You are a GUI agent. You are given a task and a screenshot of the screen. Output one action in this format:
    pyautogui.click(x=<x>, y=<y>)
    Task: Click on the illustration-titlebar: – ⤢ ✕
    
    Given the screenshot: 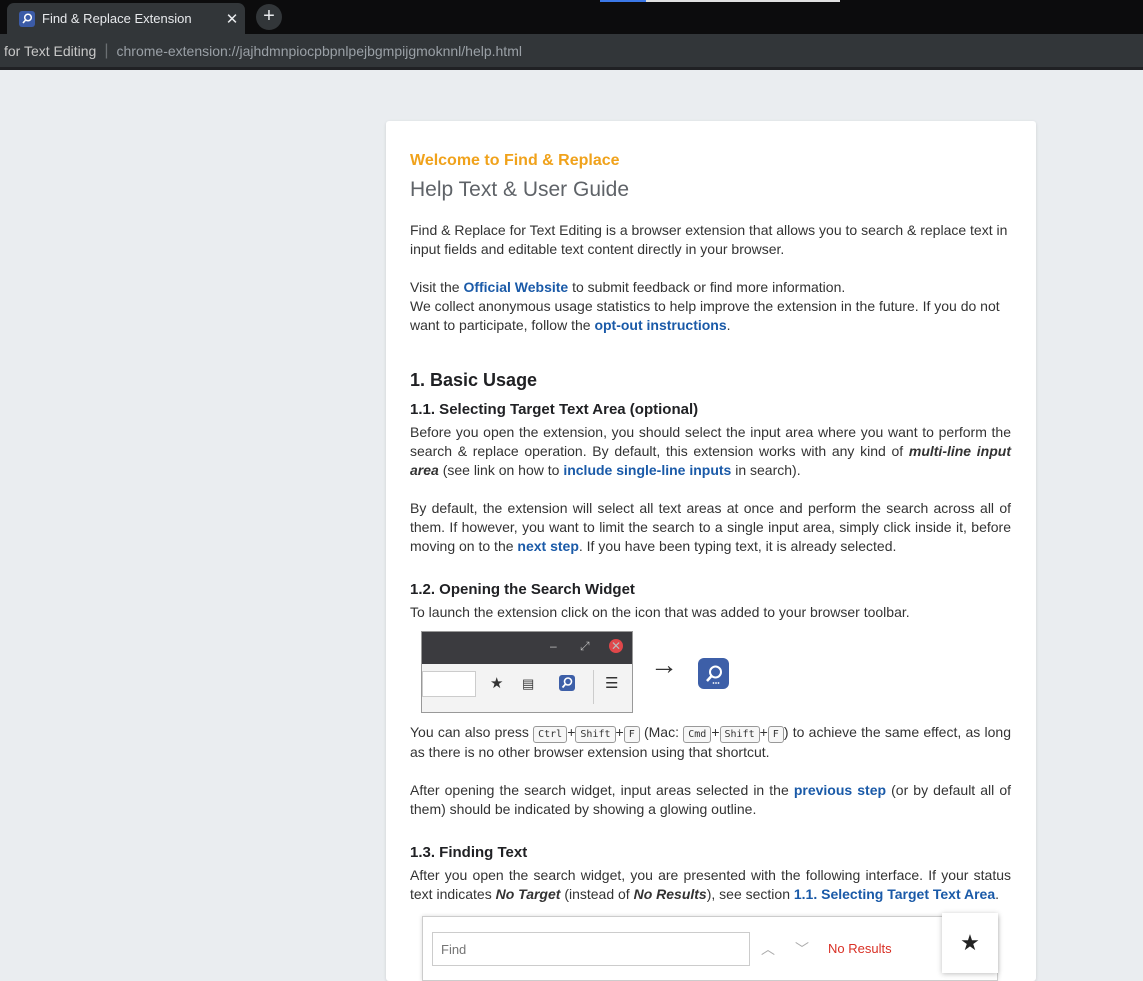 What is the action you would take?
    pyautogui.click(x=527, y=648)
    